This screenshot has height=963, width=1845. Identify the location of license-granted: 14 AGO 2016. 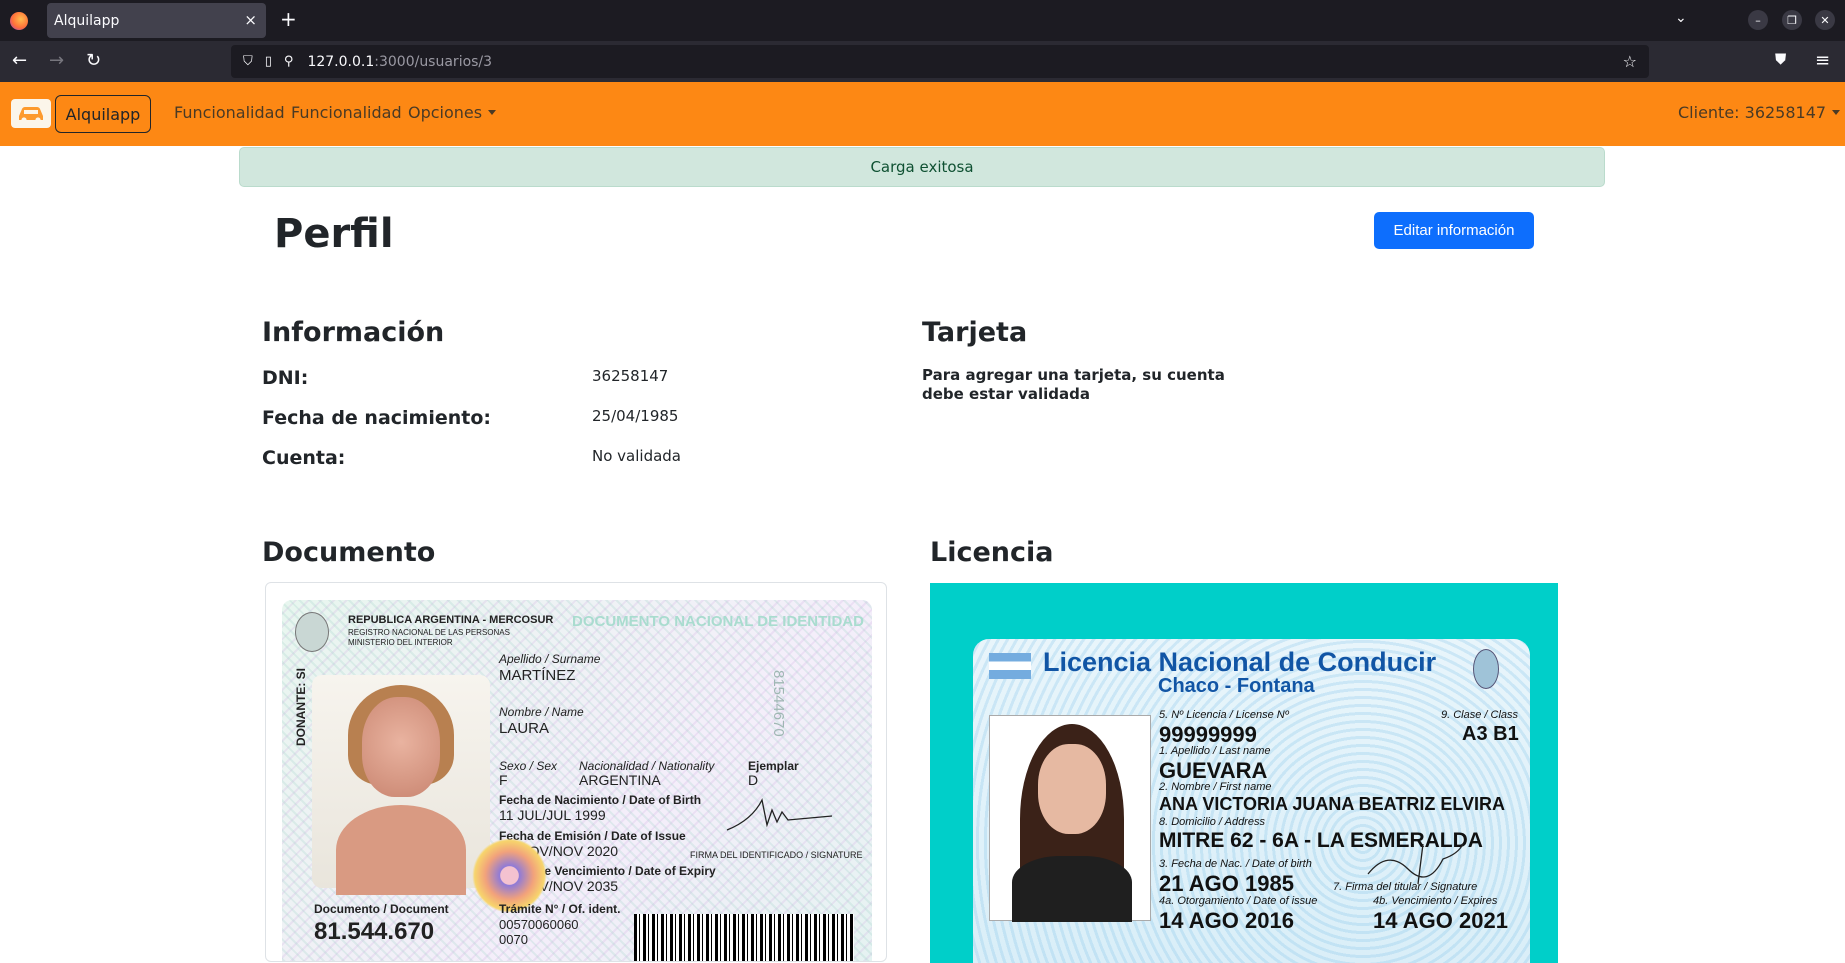
(1226, 920).